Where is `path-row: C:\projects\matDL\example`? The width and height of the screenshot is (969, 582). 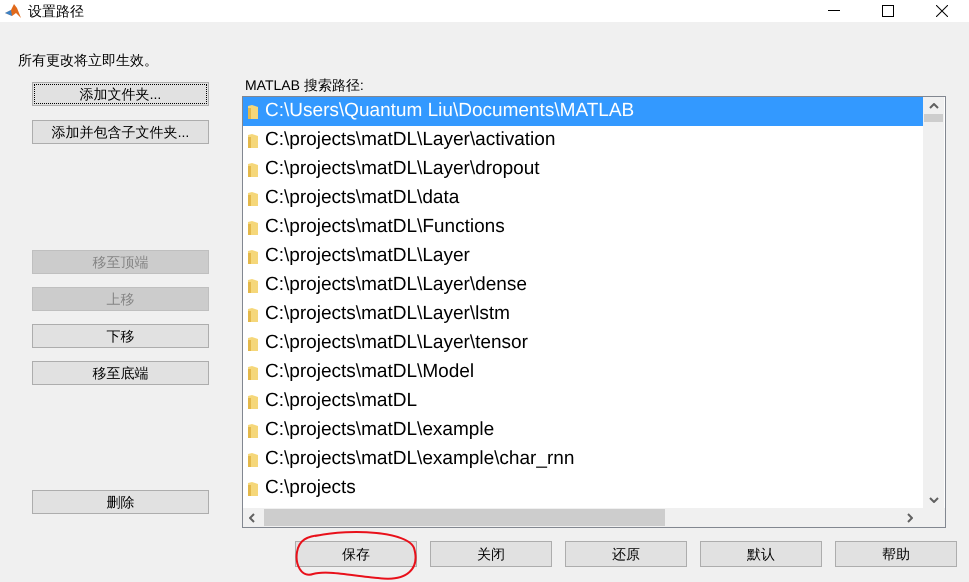
path-row: C:\projects\matDL\example is located at coordinates (583, 430).